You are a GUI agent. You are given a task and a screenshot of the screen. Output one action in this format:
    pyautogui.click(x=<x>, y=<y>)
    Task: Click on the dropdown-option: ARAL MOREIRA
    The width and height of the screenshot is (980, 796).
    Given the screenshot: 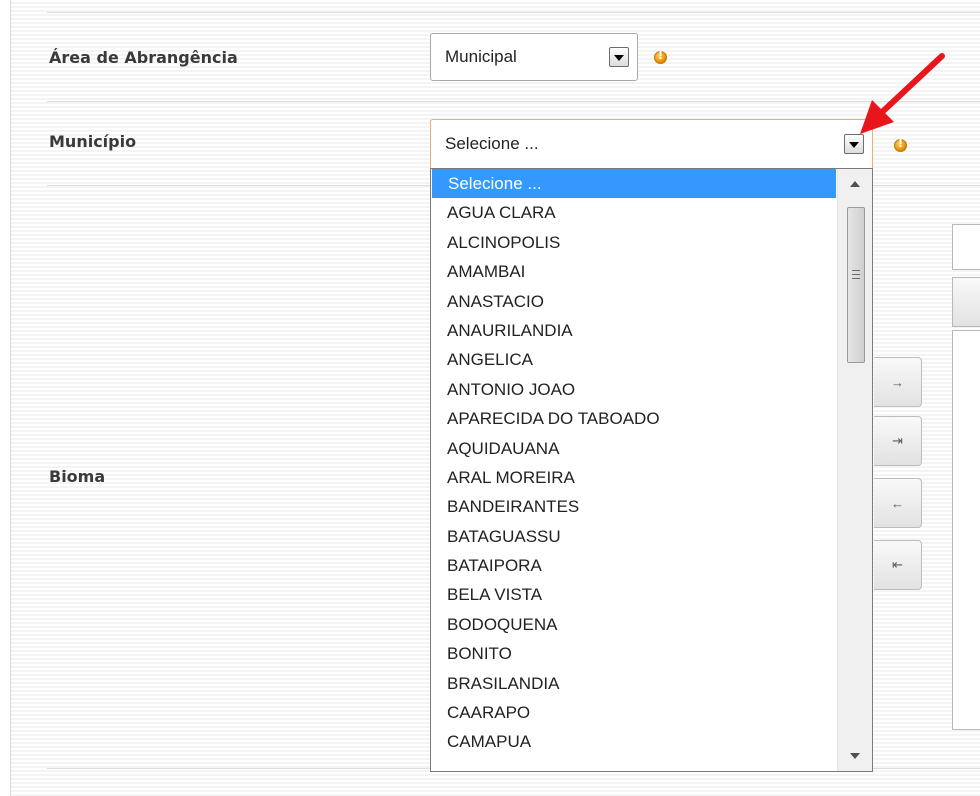 What is the action you would take?
    pyautogui.click(x=633, y=477)
    